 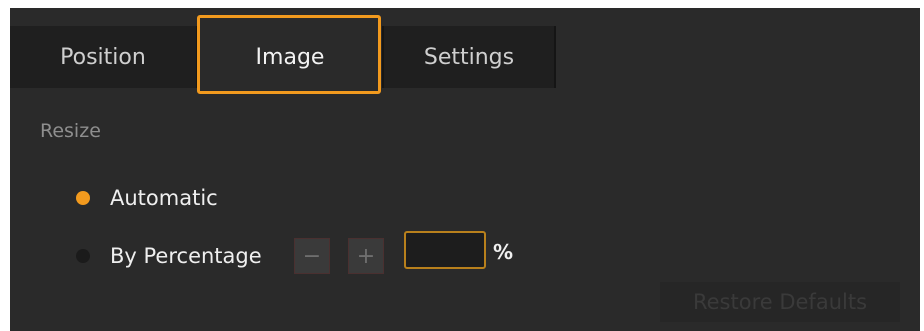 What do you see at coordinates (503, 252) in the screenshot?
I see `percent-symbol: %` at bounding box center [503, 252].